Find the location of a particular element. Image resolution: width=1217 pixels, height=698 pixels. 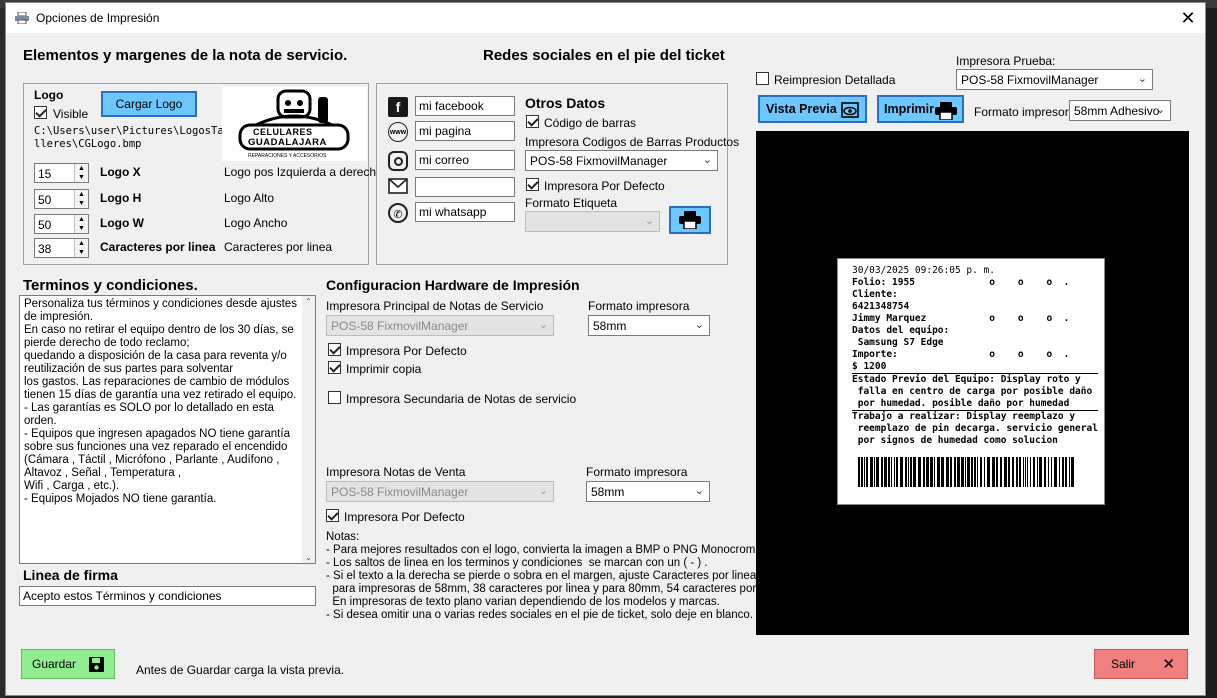

test-printer-label: Impresora Prueba: is located at coordinates (1006, 61).